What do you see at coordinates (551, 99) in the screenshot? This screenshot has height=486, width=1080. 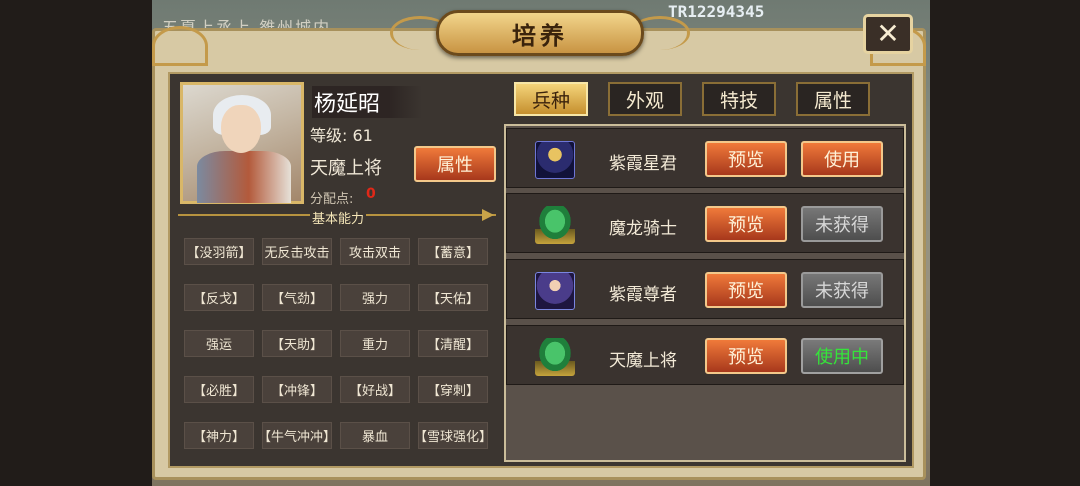 I see `tab-unit-type: 兵种` at bounding box center [551, 99].